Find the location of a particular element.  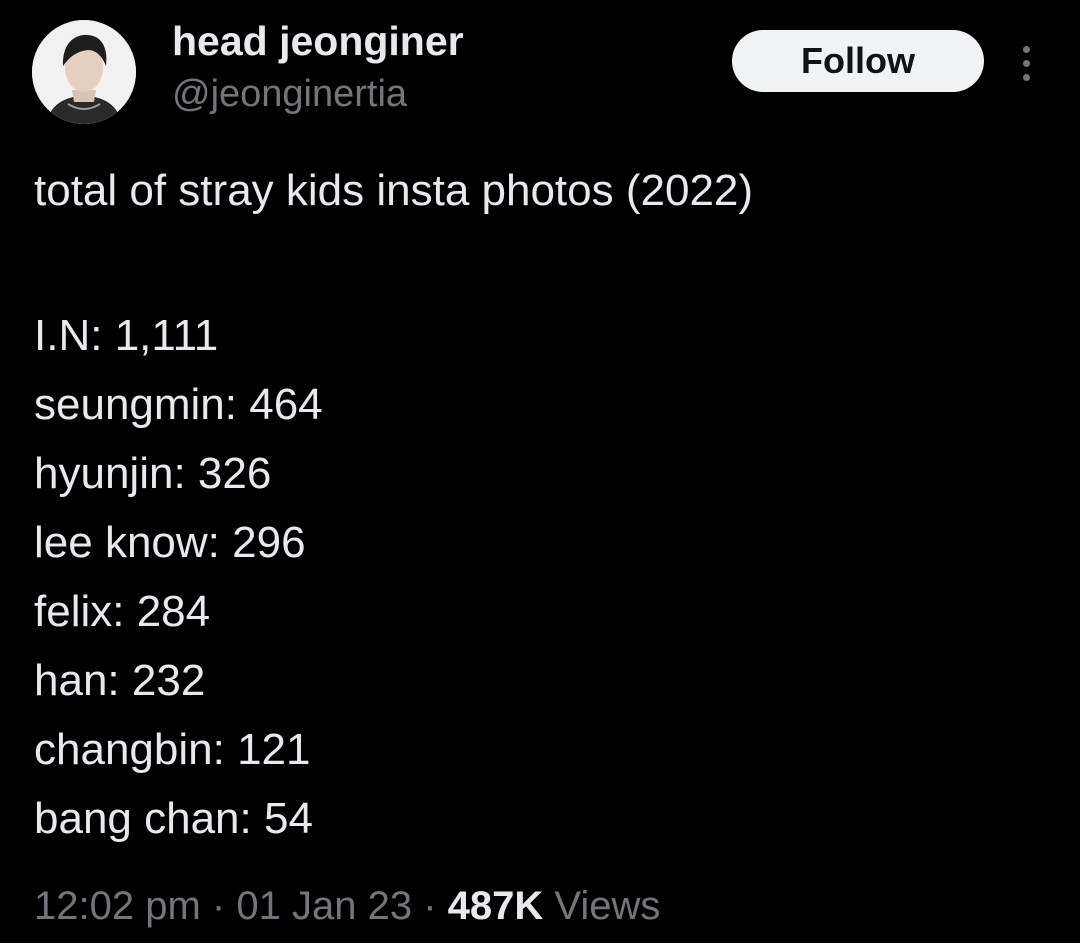

list-item: lee know: 296 is located at coordinates (170, 542).